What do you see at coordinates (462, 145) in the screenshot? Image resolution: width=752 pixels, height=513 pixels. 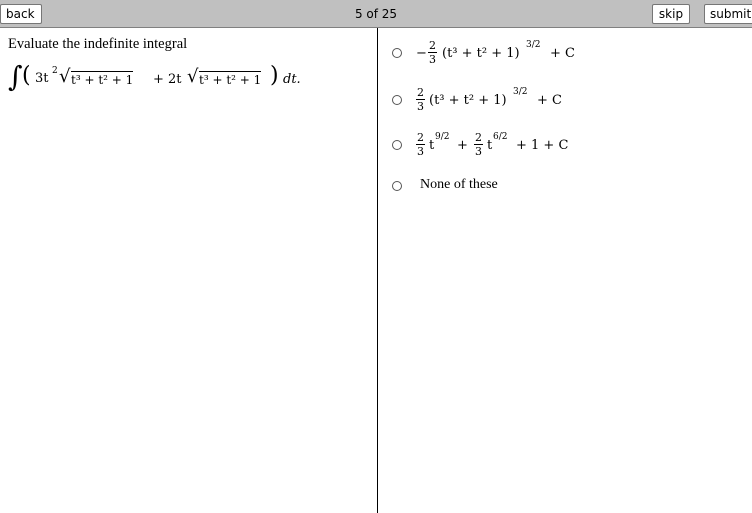 I see `option-c-plus: +` at bounding box center [462, 145].